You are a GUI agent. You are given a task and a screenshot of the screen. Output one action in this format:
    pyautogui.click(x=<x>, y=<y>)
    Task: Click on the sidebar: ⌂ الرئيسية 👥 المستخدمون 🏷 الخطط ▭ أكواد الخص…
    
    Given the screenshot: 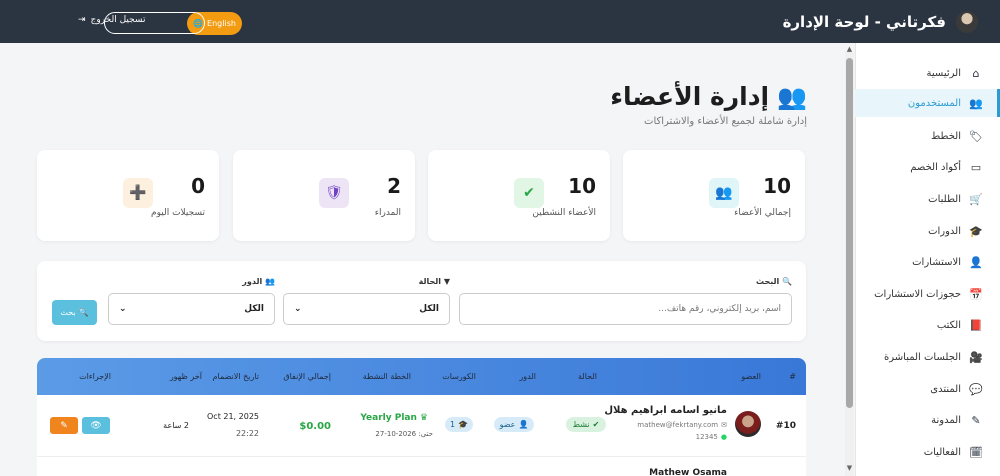 What is the action you would take?
    pyautogui.click(x=927, y=259)
    